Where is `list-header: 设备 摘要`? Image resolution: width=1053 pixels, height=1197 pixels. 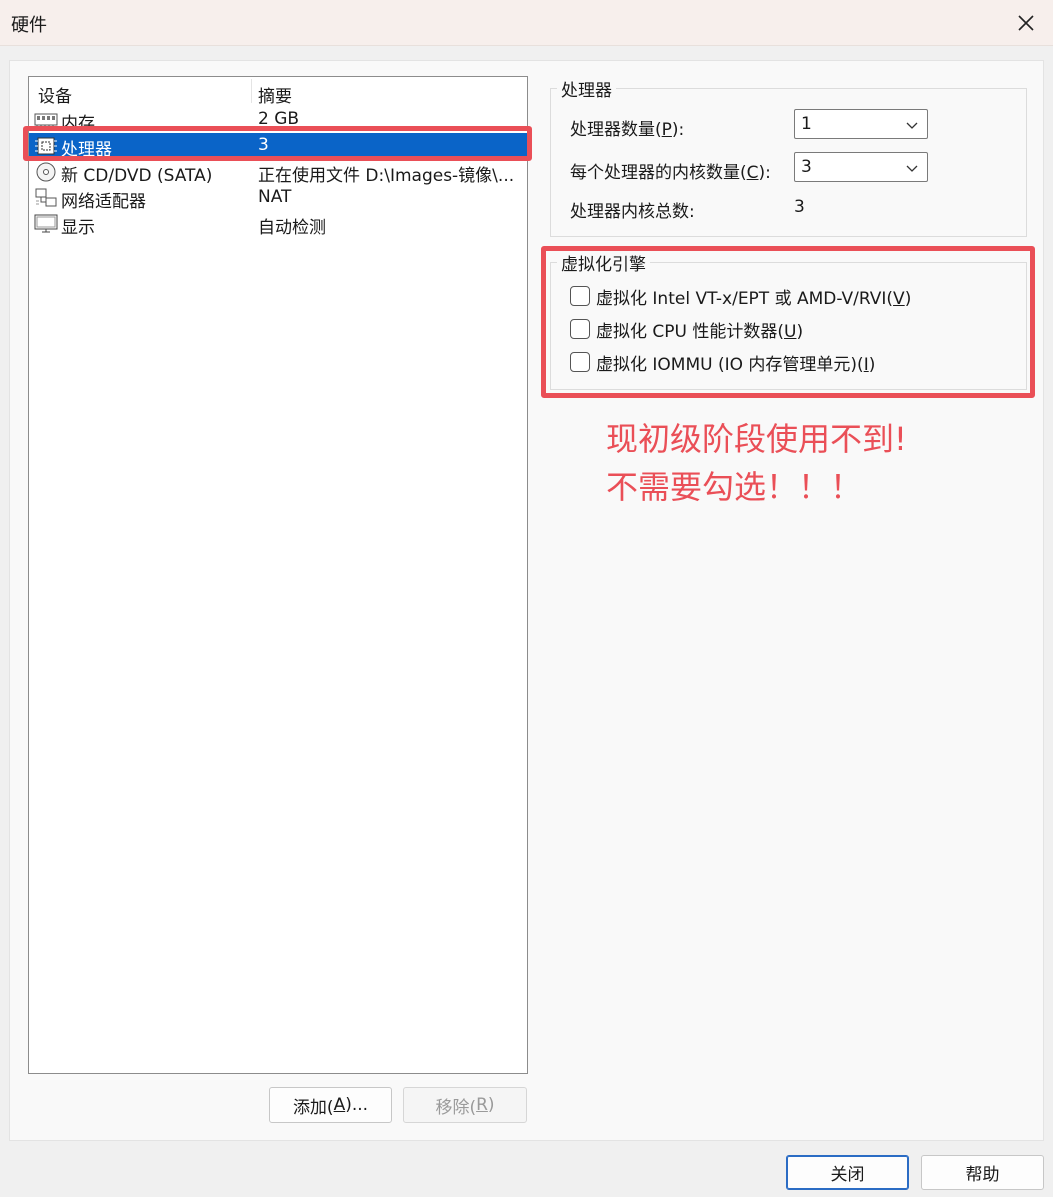
list-header: 设备 摘要 is located at coordinates (278, 92).